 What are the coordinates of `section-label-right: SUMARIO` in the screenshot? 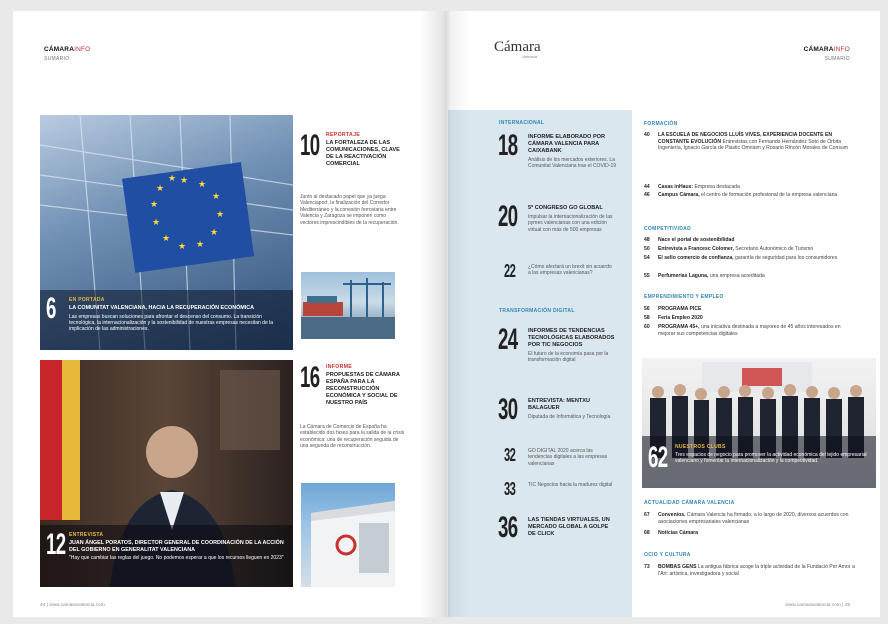 It's located at (837, 59).